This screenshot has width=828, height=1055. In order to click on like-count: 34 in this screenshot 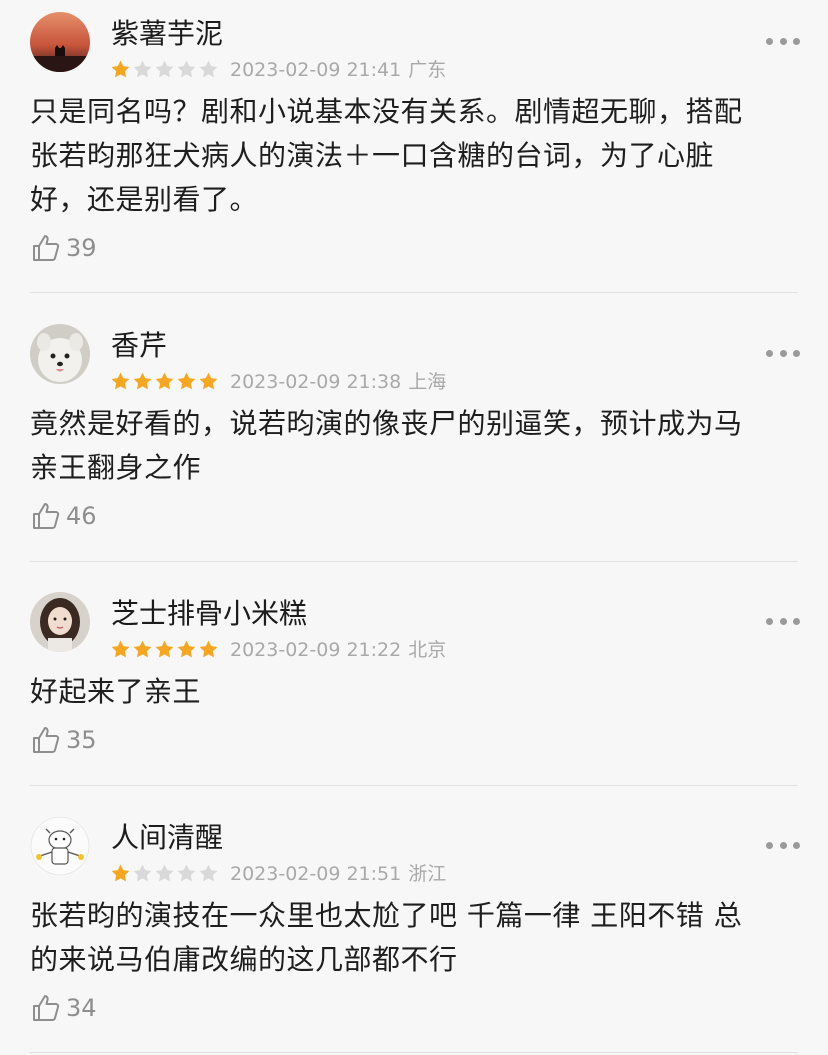, I will do `click(81, 1008)`.